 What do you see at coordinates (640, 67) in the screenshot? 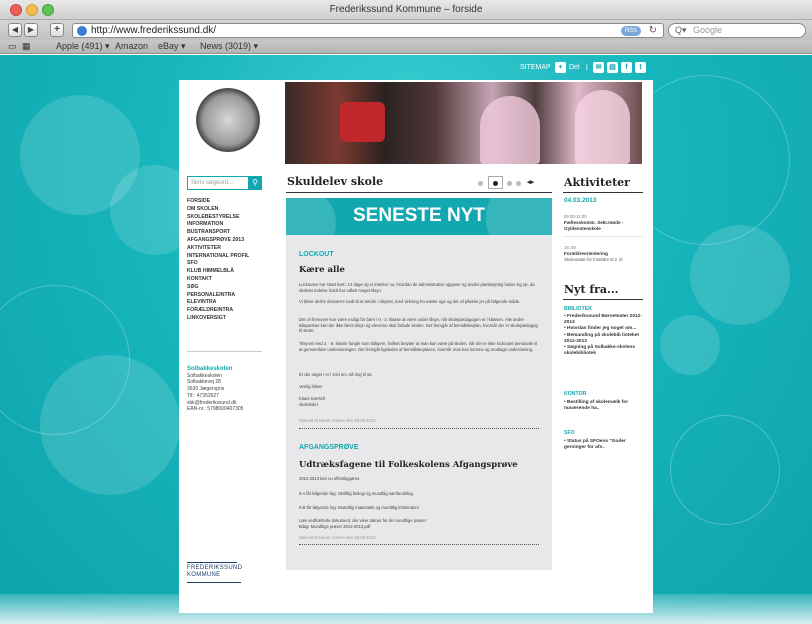
I see `twitter-icon: t` at bounding box center [640, 67].